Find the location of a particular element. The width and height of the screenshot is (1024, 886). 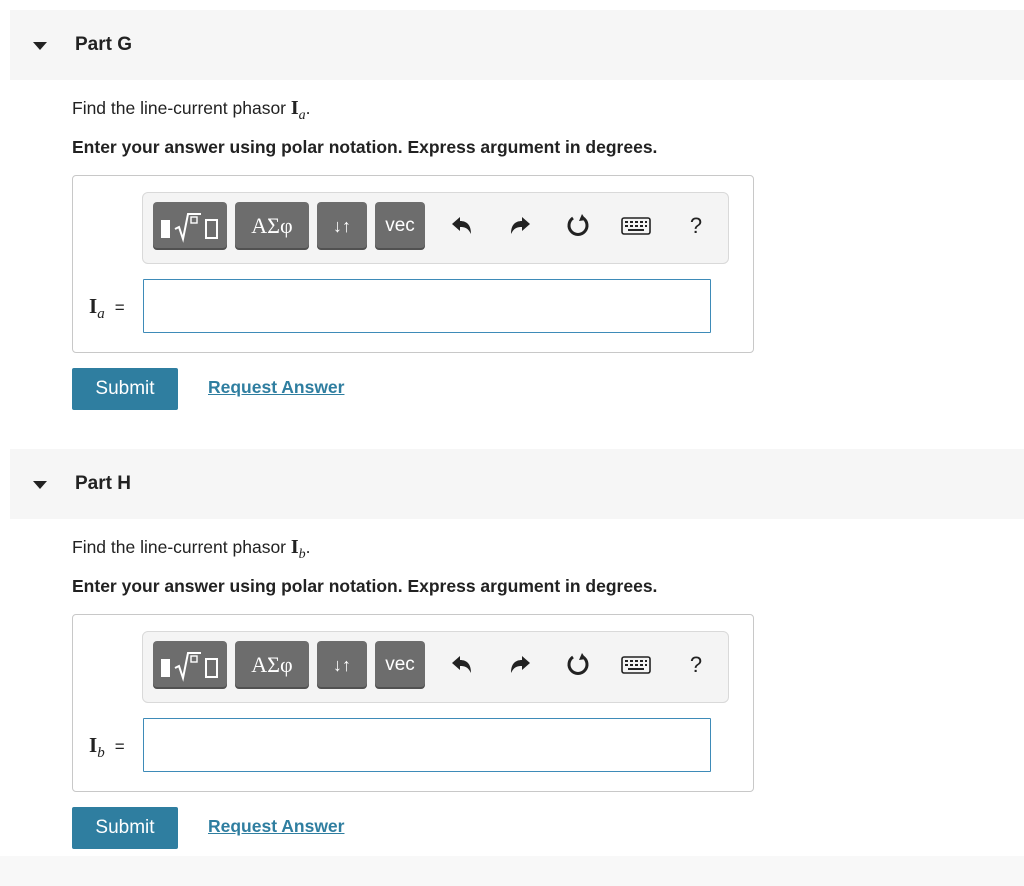

phasor-symbol: Ib is located at coordinates (298, 549).